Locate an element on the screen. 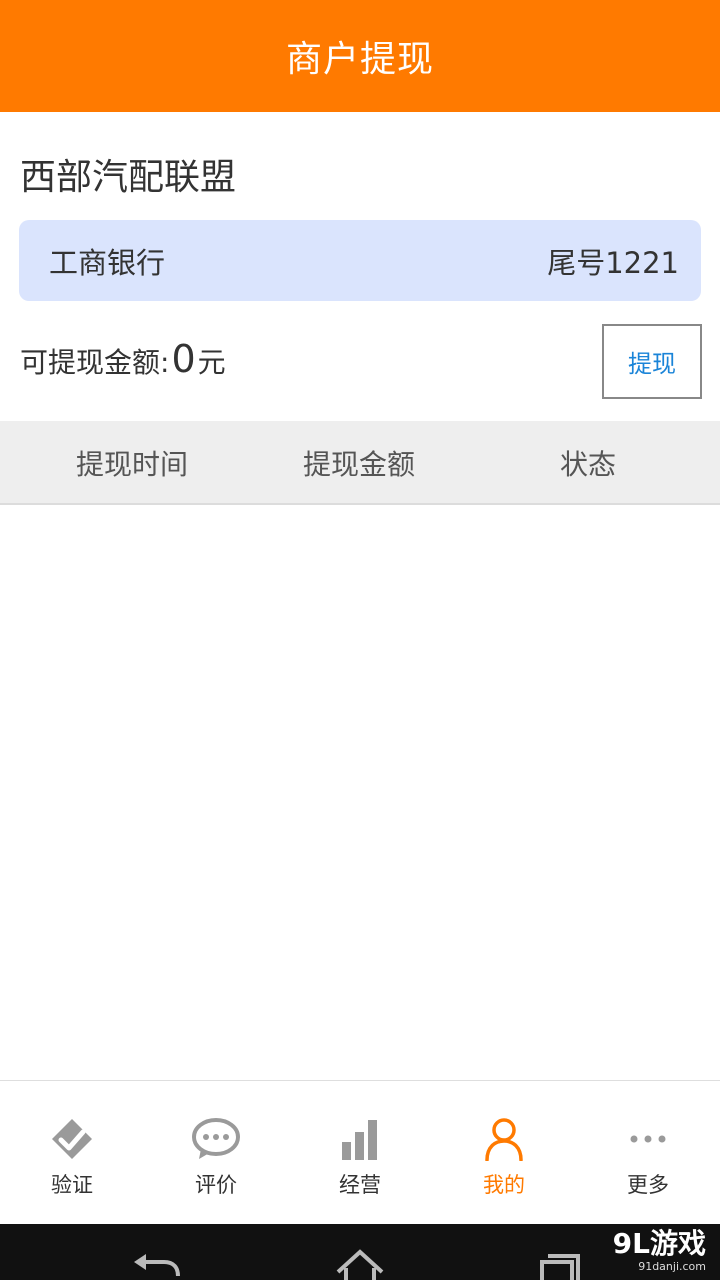  tab-reviews: 评价 is located at coordinates (216, 1153).